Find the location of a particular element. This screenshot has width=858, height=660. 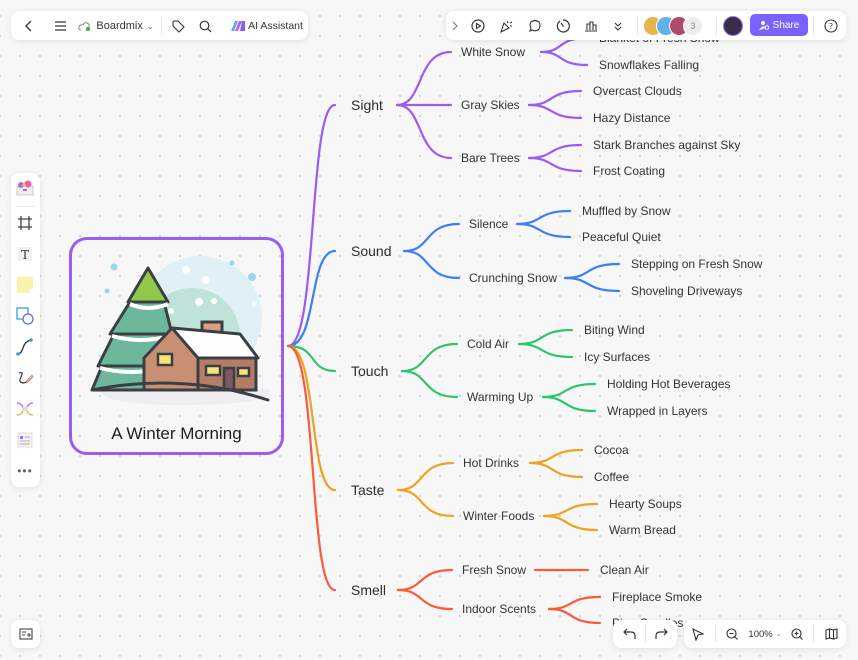

celebrate-icon is located at coordinates (506, 26).